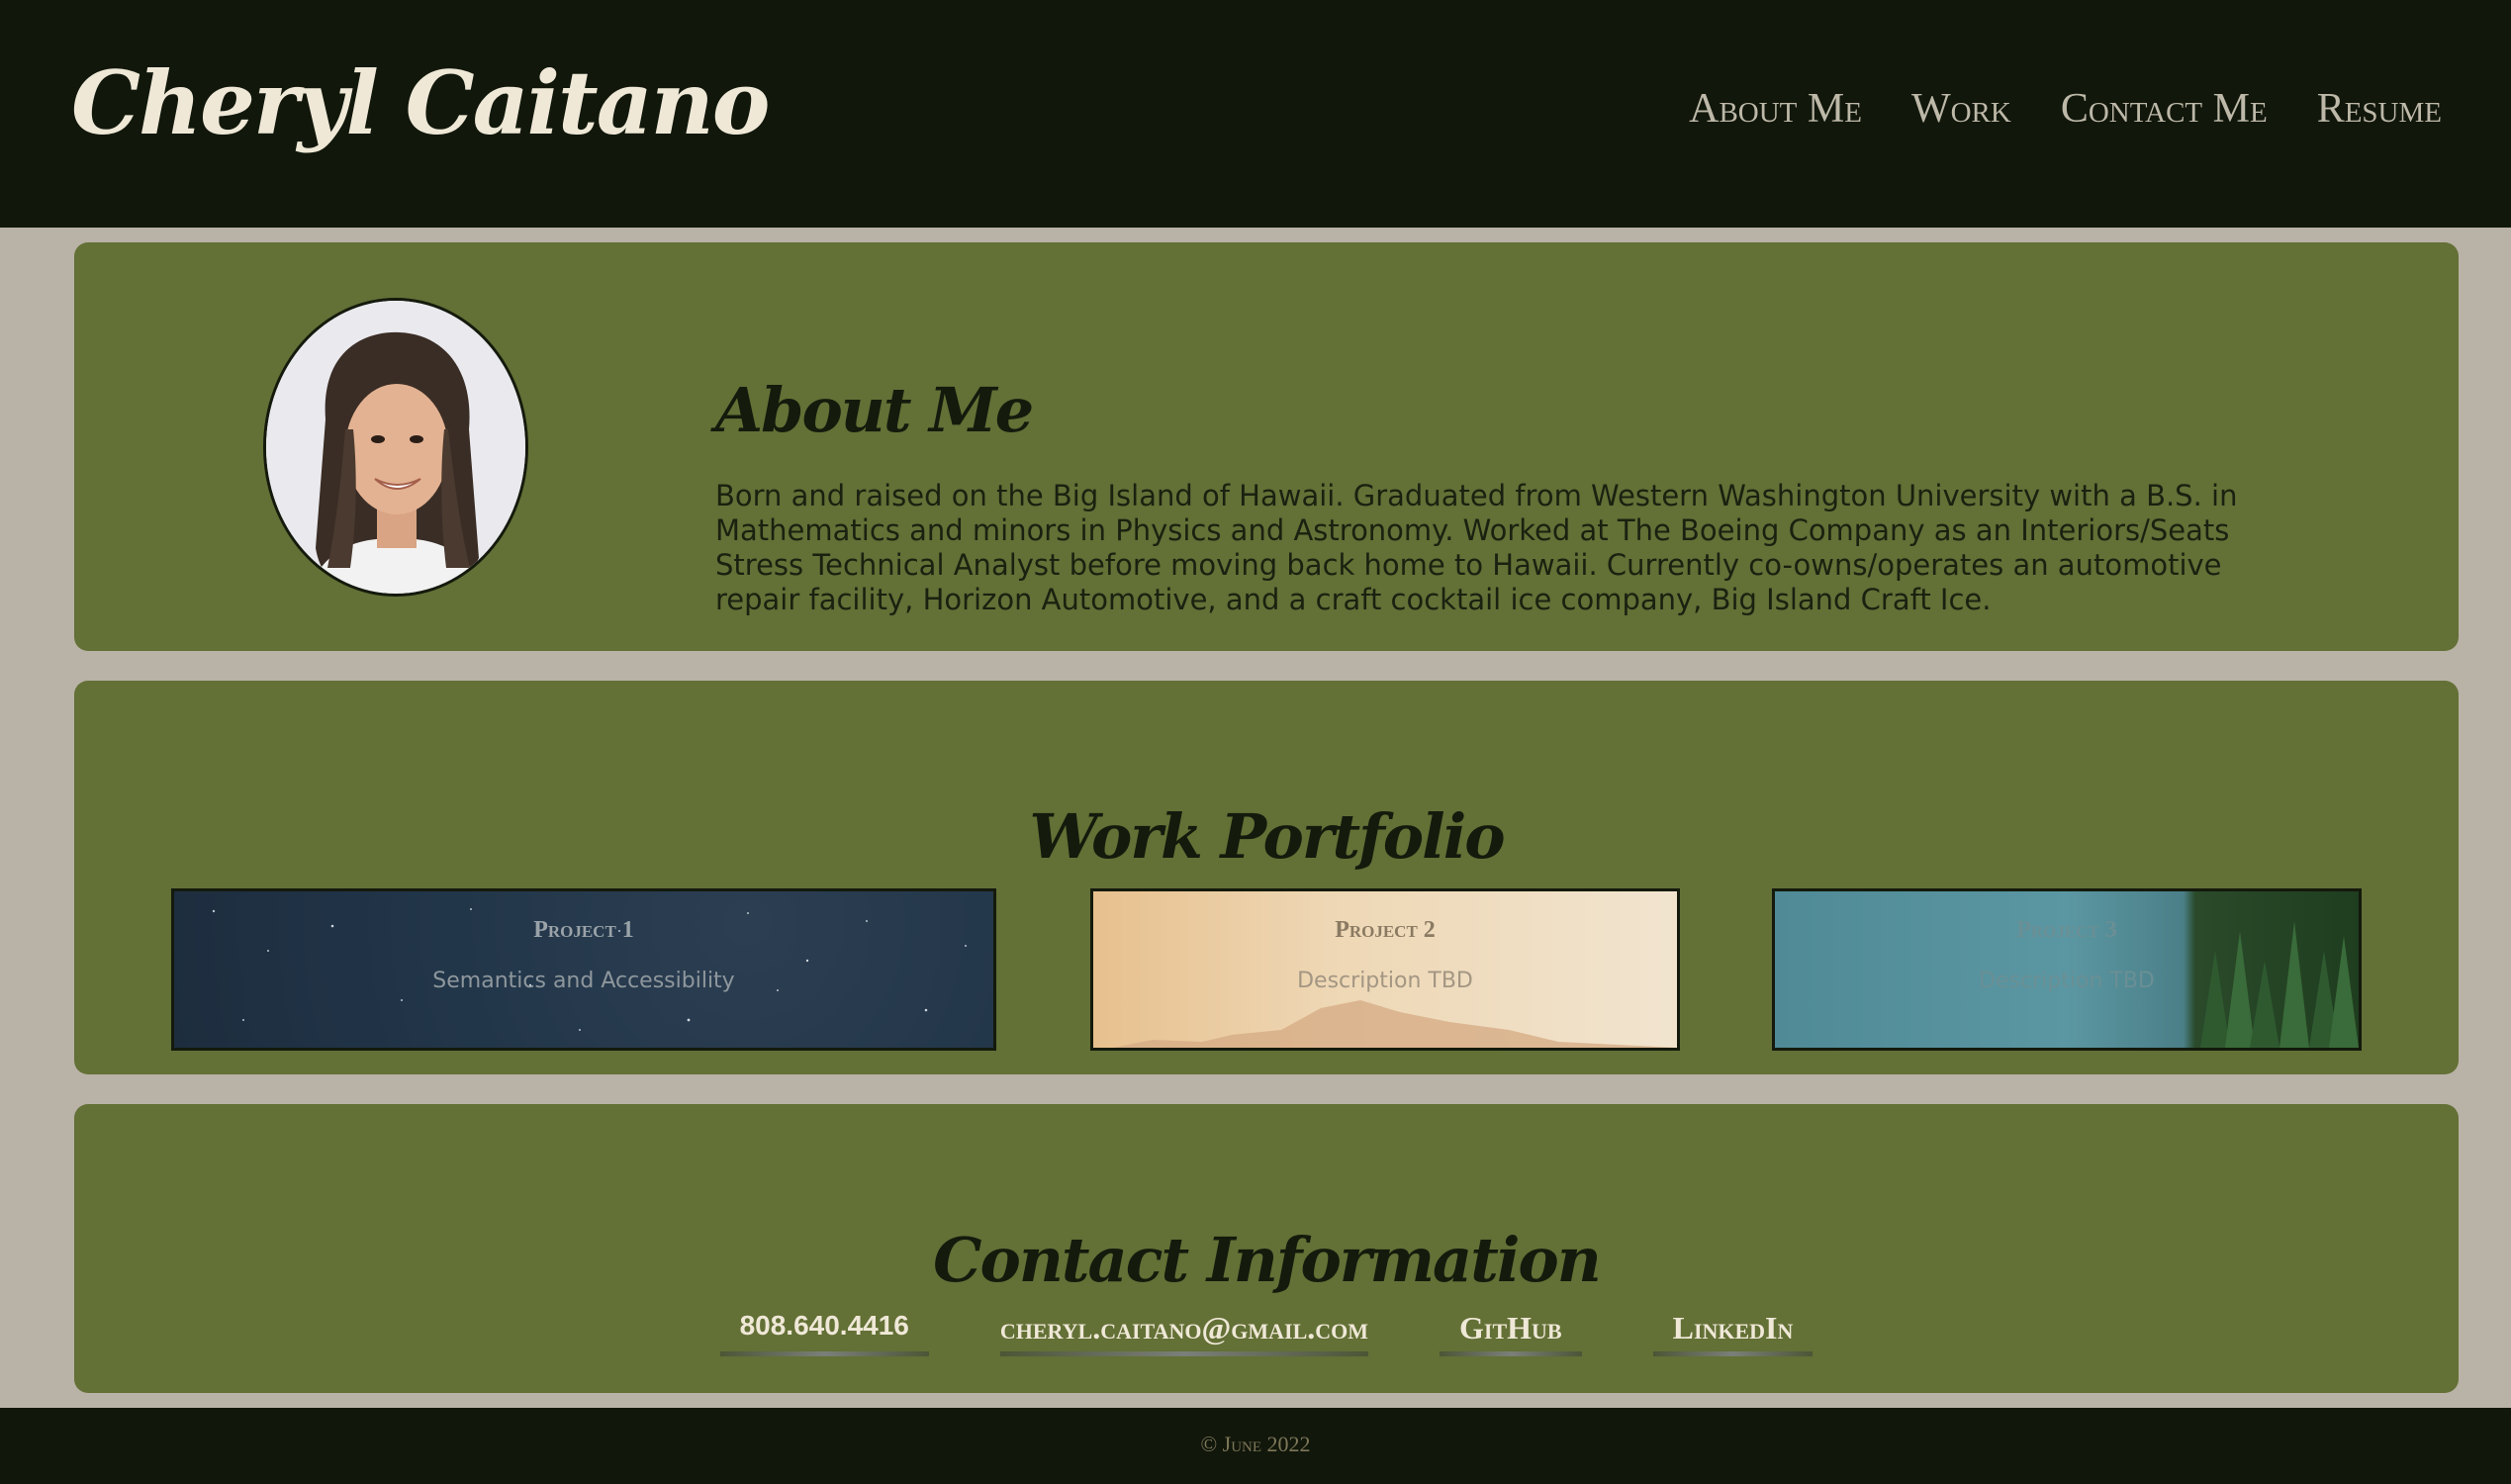 The image size is (2511, 1484). What do you see at coordinates (1961, 109) in the screenshot?
I see `nav-work: Work` at bounding box center [1961, 109].